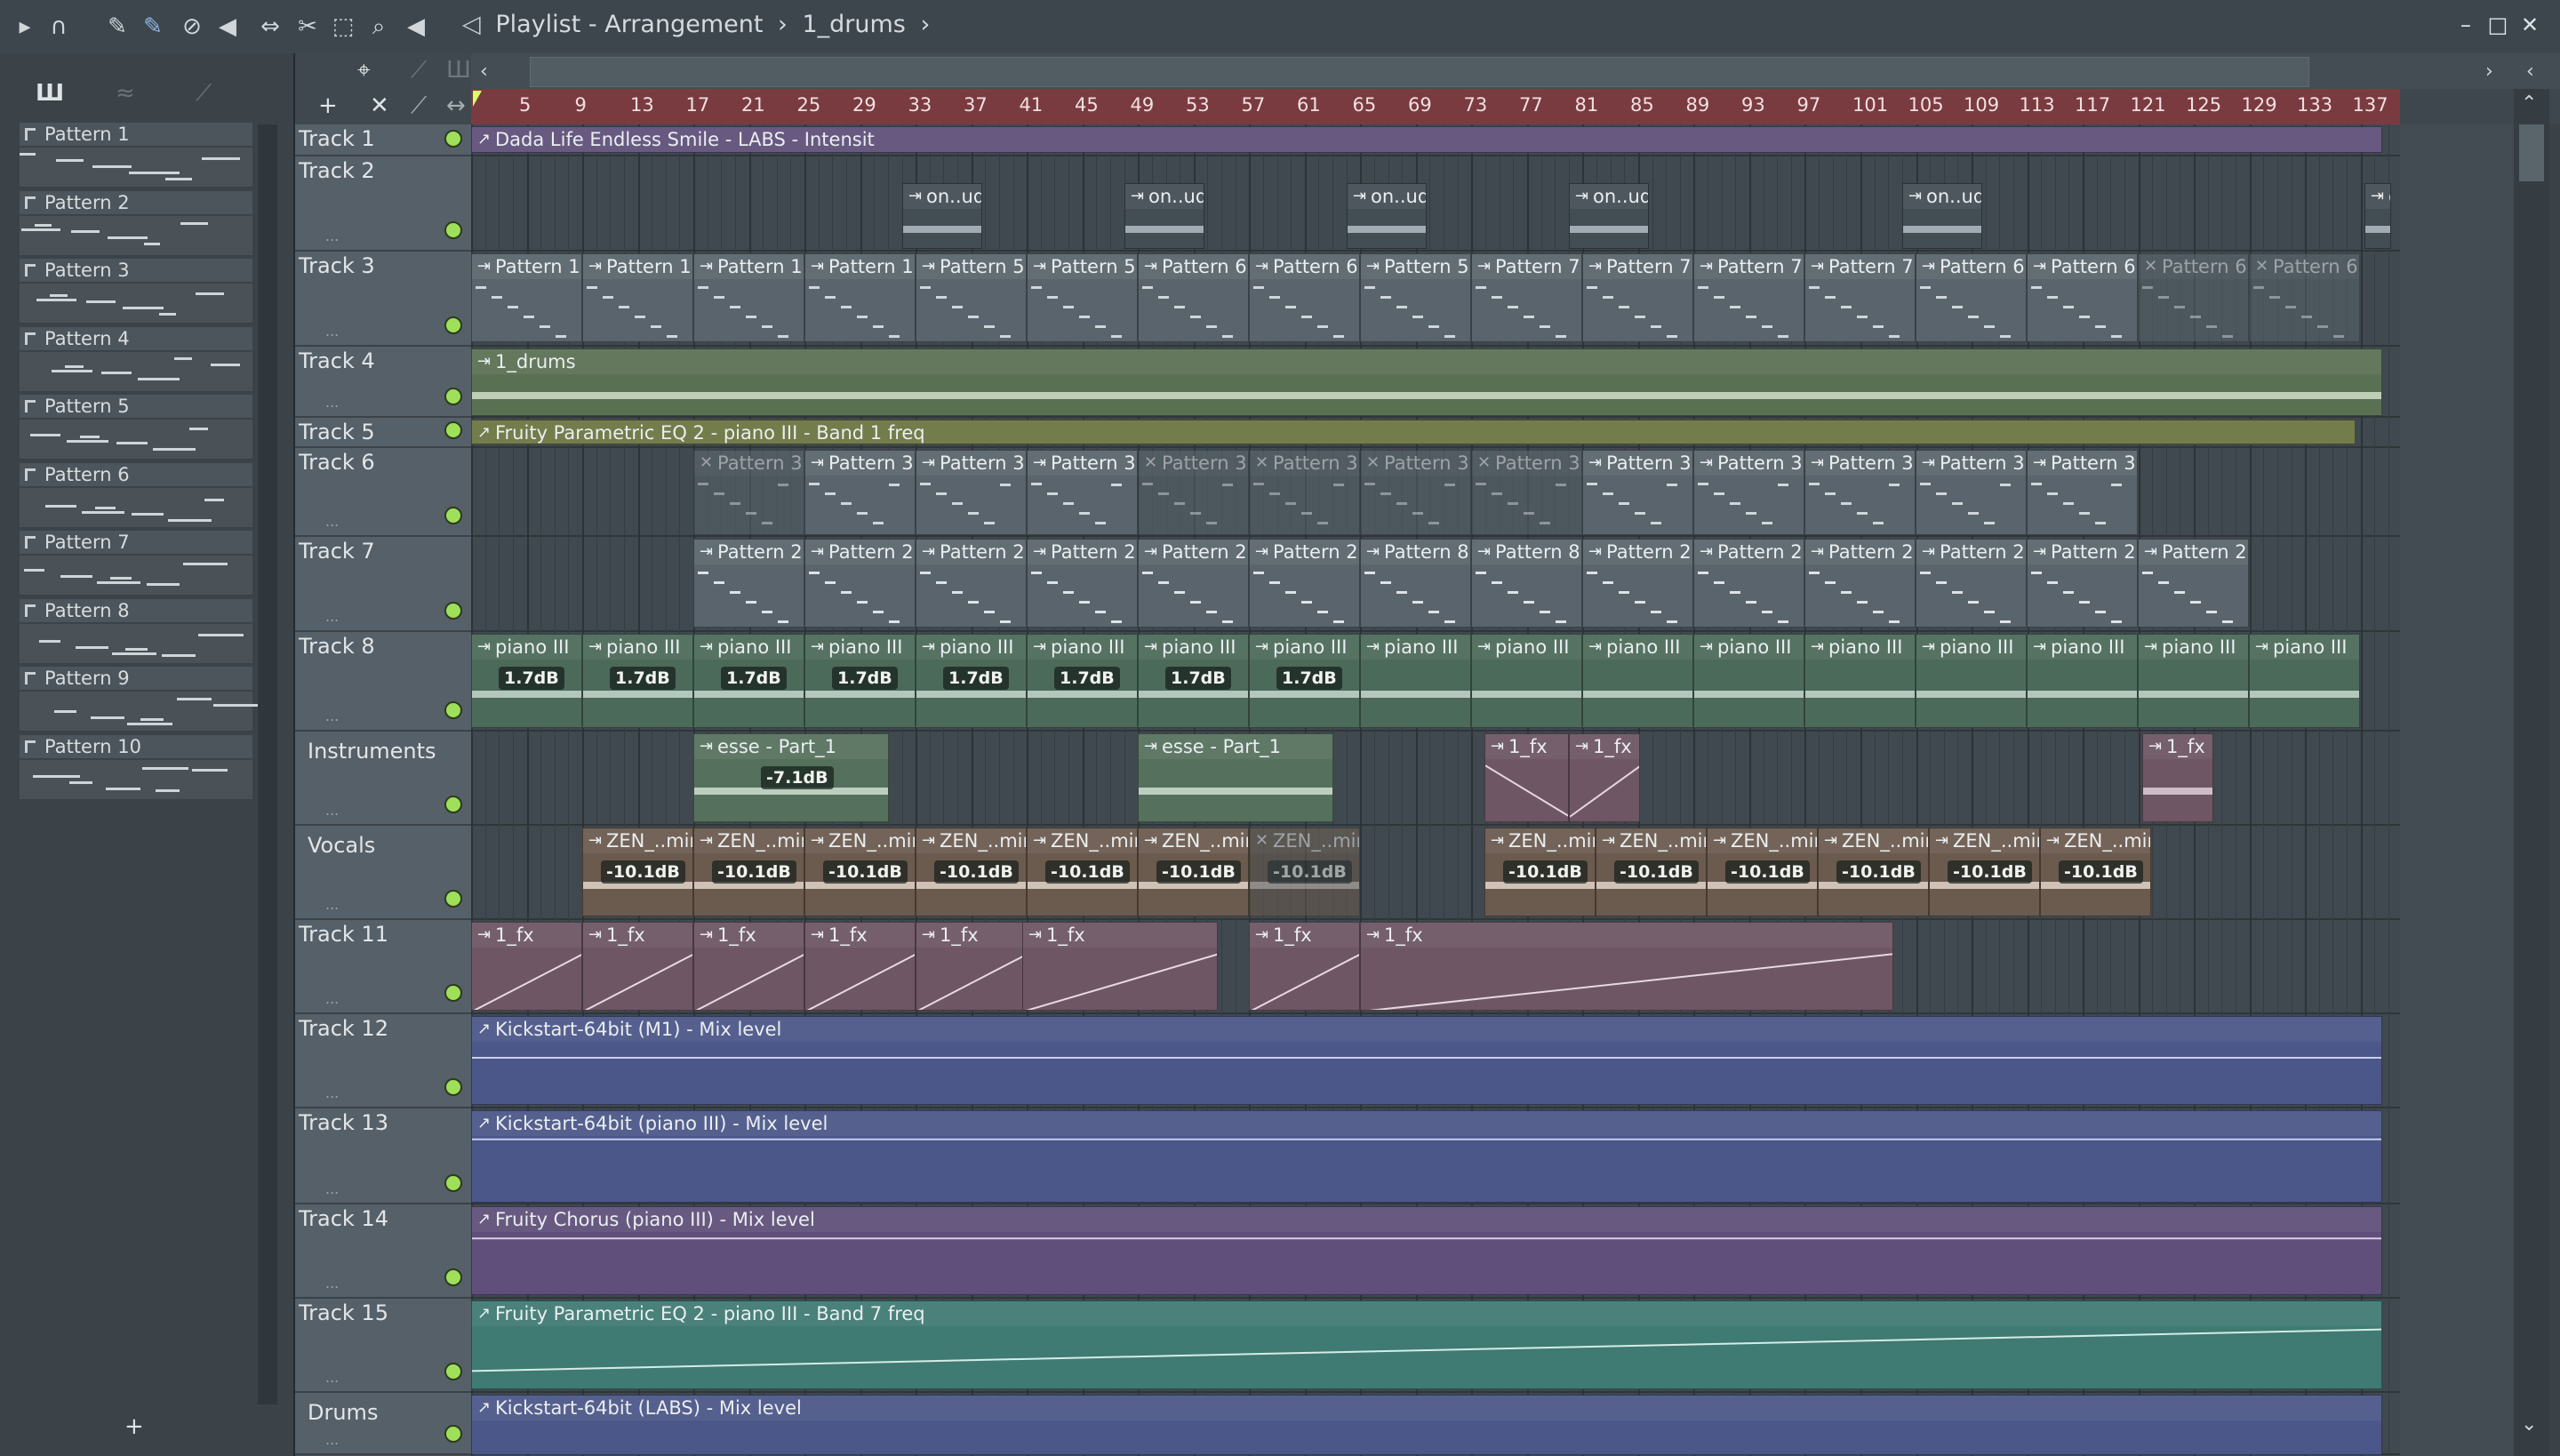 The width and height of the screenshot is (2560, 1456). Describe the element at coordinates (343, 1412) in the screenshot. I see `track-name: Drums` at that location.